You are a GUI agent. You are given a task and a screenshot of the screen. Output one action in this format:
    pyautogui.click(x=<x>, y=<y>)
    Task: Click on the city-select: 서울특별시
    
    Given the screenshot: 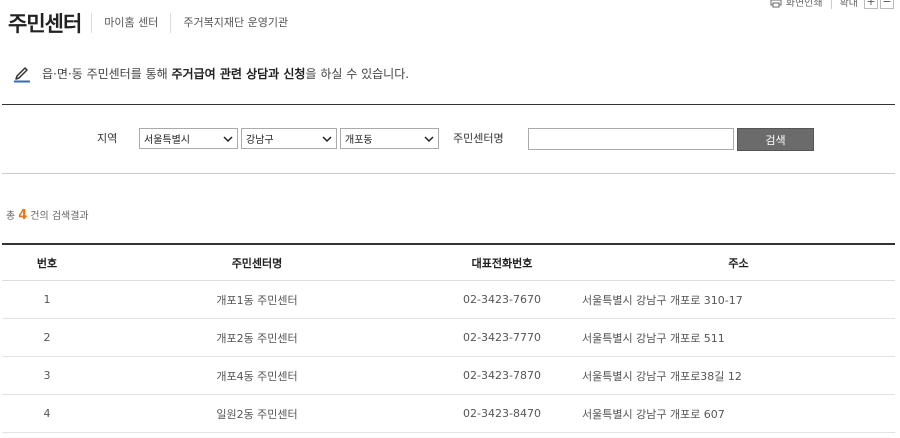 What is the action you would take?
    pyautogui.click(x=188, y=138)
    